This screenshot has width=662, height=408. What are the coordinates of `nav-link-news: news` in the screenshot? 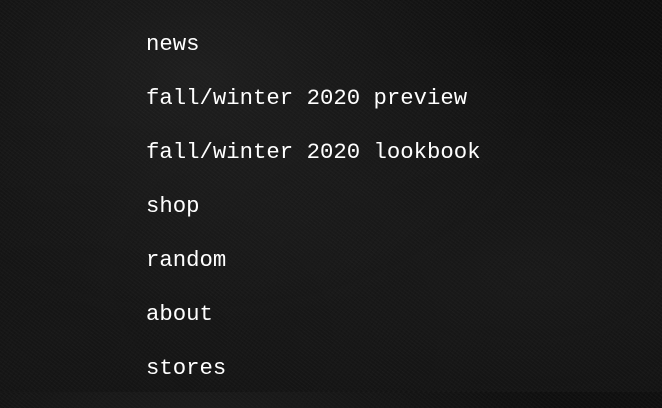 It's located at (173, 44).